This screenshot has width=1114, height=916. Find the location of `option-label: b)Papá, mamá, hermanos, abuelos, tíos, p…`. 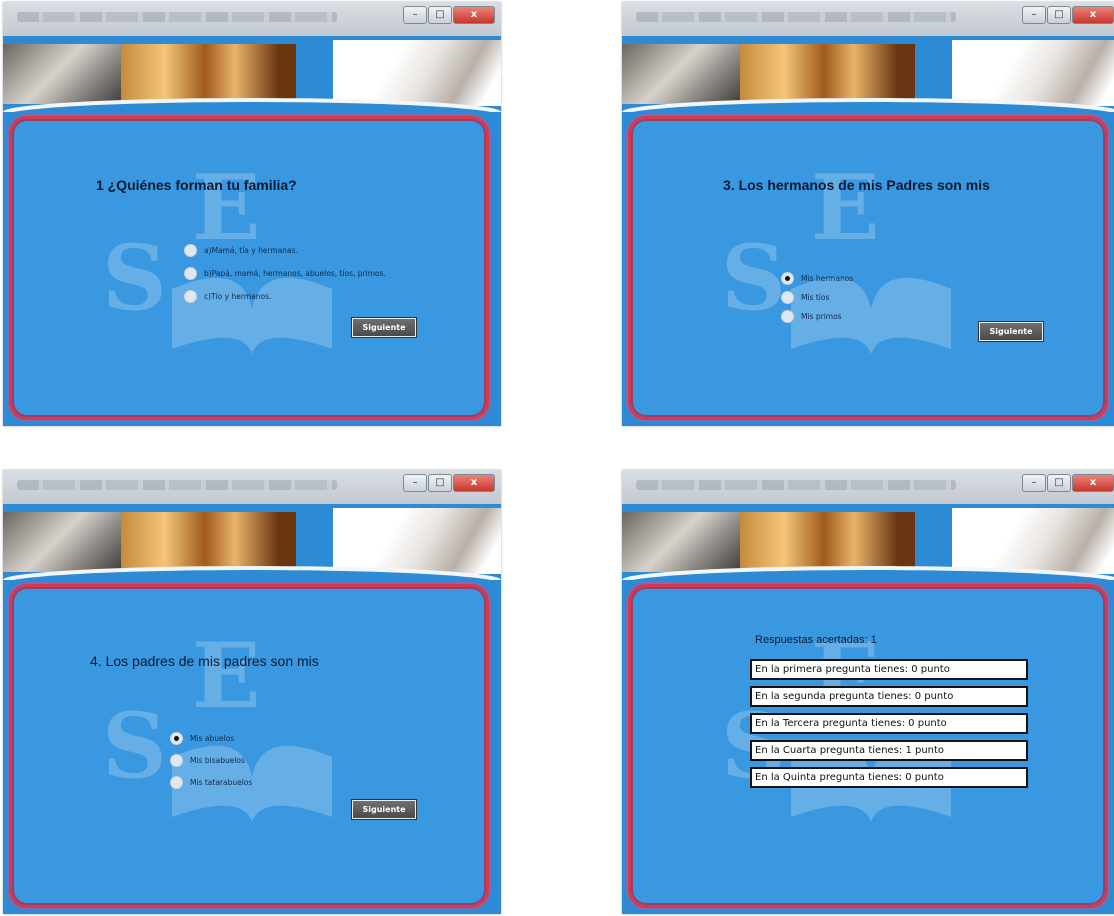

option-label: b)Papá, mamá, hermanos, abuelos, tíos, p… is located at coordinates (295, 273).